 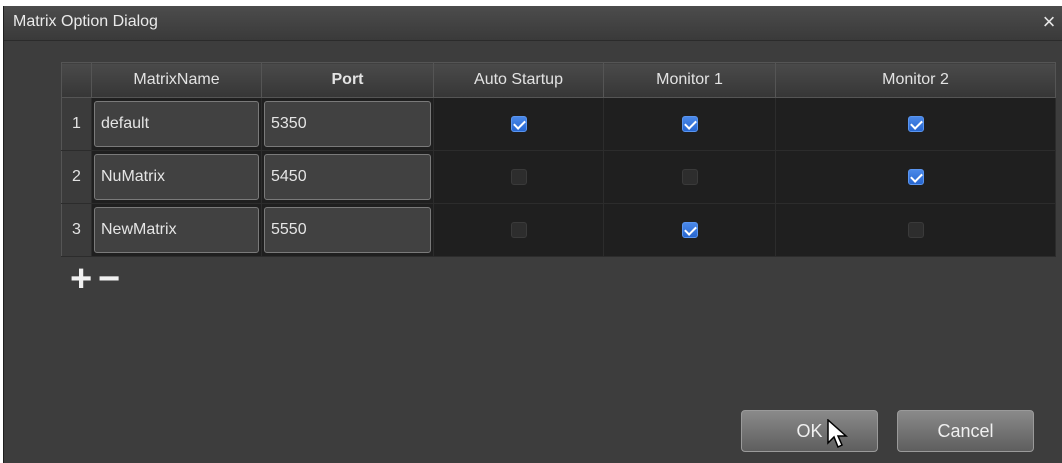 I want to click on table-row: 2 NuMatrix 5450, so click(x=558, y=177).